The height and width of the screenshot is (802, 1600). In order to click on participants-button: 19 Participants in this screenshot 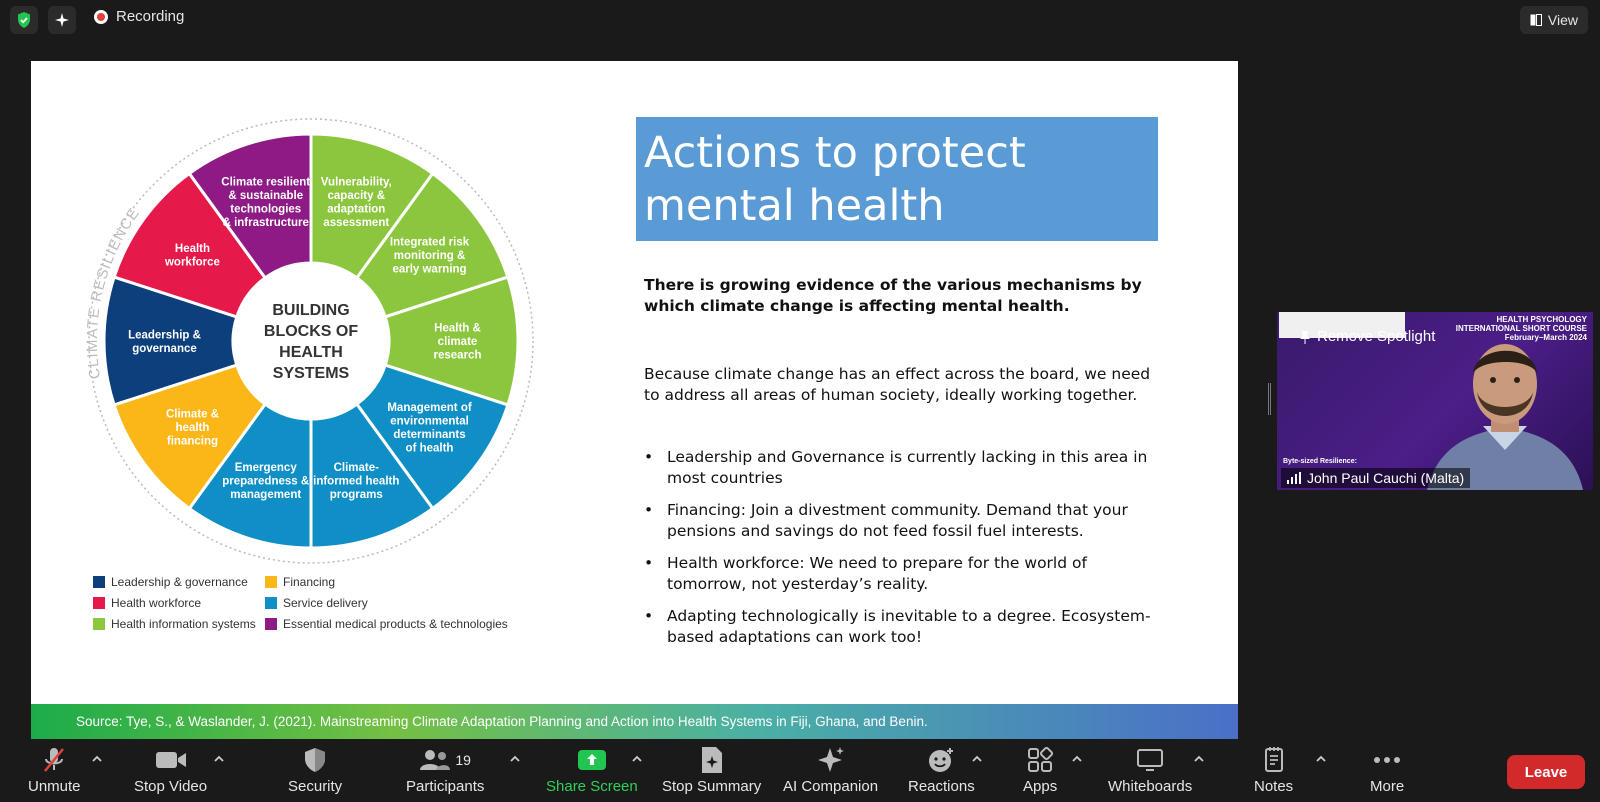, I will do `click(445, 770)`.